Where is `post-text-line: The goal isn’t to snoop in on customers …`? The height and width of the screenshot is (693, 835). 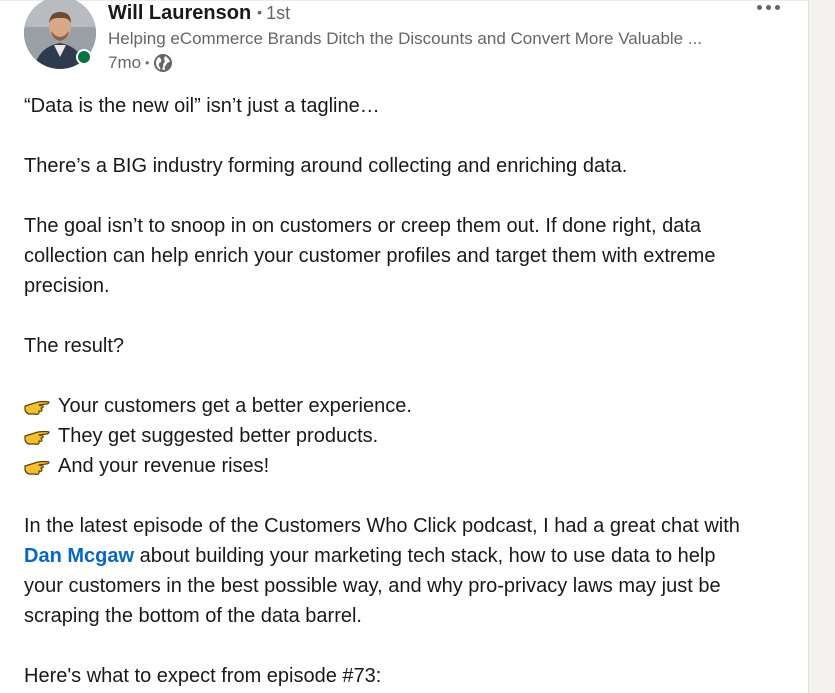
post-text-line: The goal isn’t to snoop in on customers … is located at coordinates (363, 226).